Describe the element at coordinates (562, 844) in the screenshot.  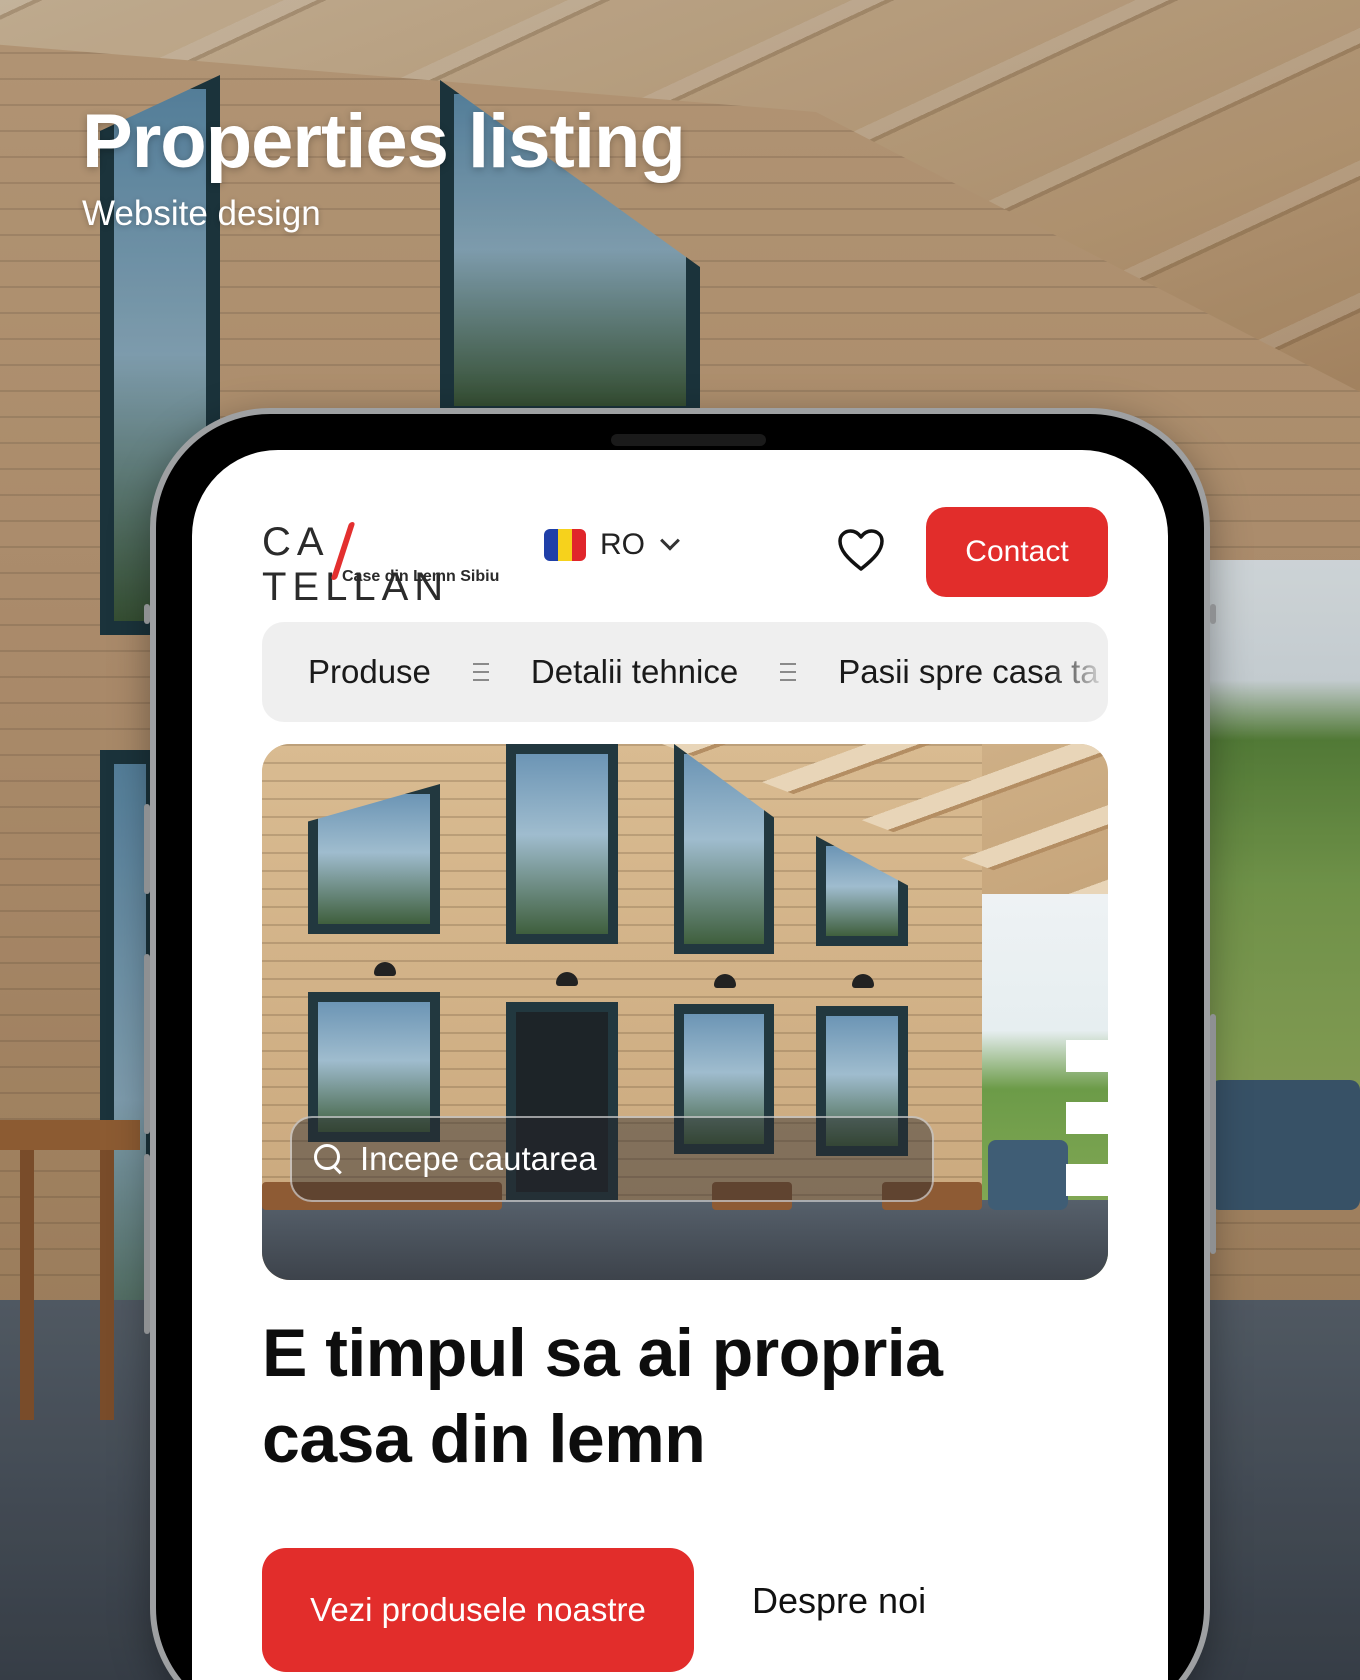
I see `house-window` at that location.